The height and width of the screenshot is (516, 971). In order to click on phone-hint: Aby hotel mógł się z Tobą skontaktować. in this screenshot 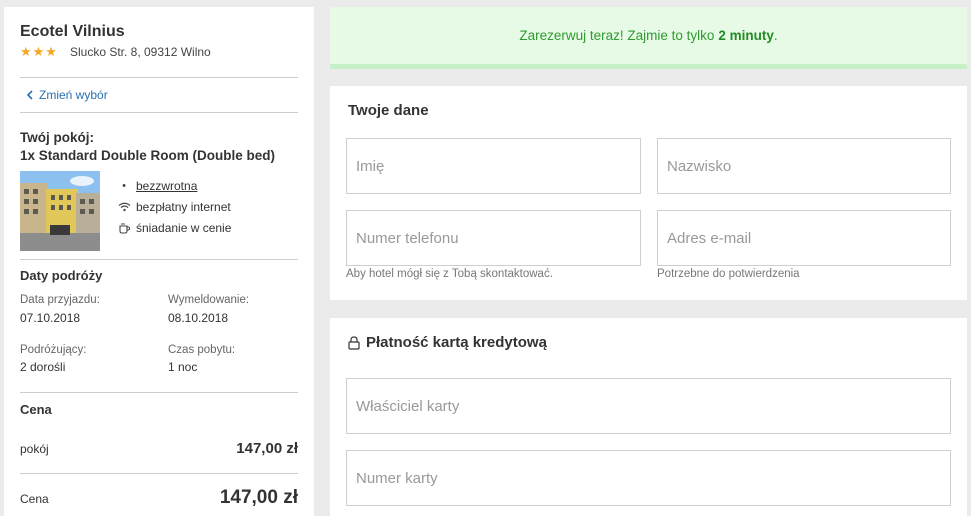, I will do `click(449, 274)`.